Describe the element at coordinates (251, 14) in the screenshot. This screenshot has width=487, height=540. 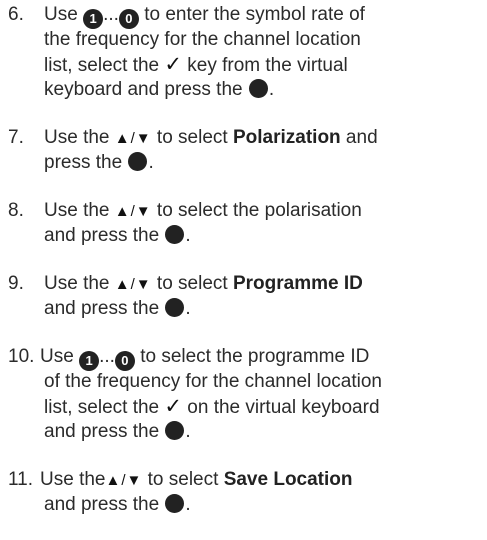
I see `step-text: to enter the symbol rate of` at that location.